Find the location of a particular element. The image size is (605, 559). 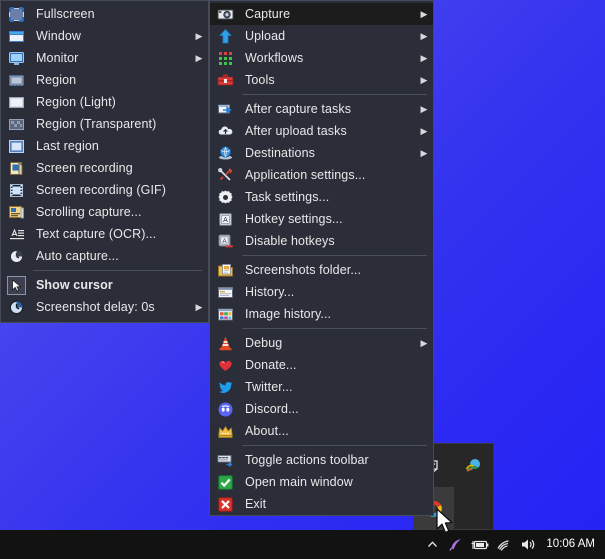

menu-item-region-transparent: Region (Transparent) is located at coordinates (104, 124).